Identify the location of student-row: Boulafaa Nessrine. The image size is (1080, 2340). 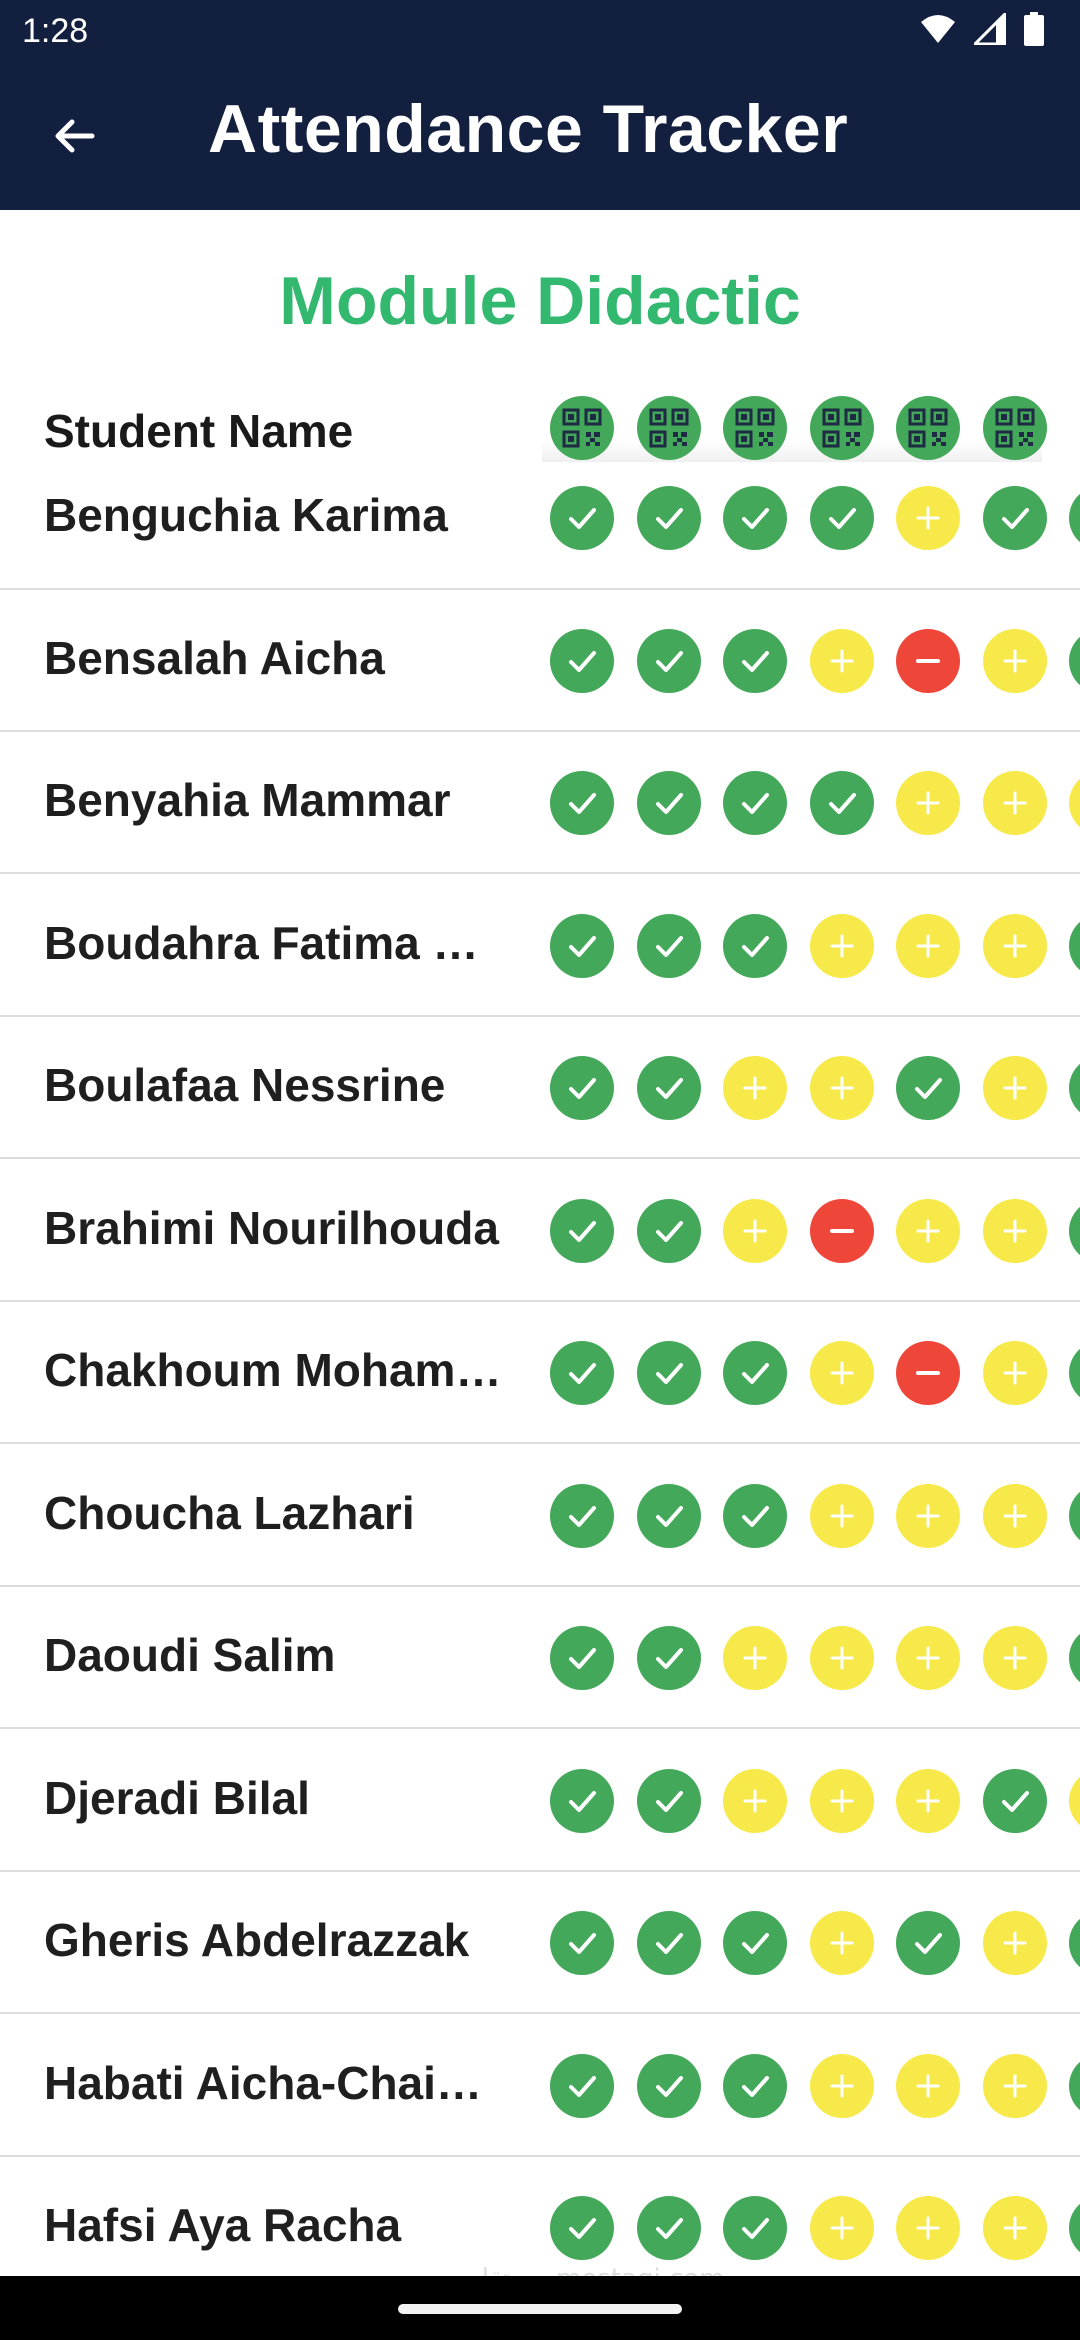
(540, 1087).